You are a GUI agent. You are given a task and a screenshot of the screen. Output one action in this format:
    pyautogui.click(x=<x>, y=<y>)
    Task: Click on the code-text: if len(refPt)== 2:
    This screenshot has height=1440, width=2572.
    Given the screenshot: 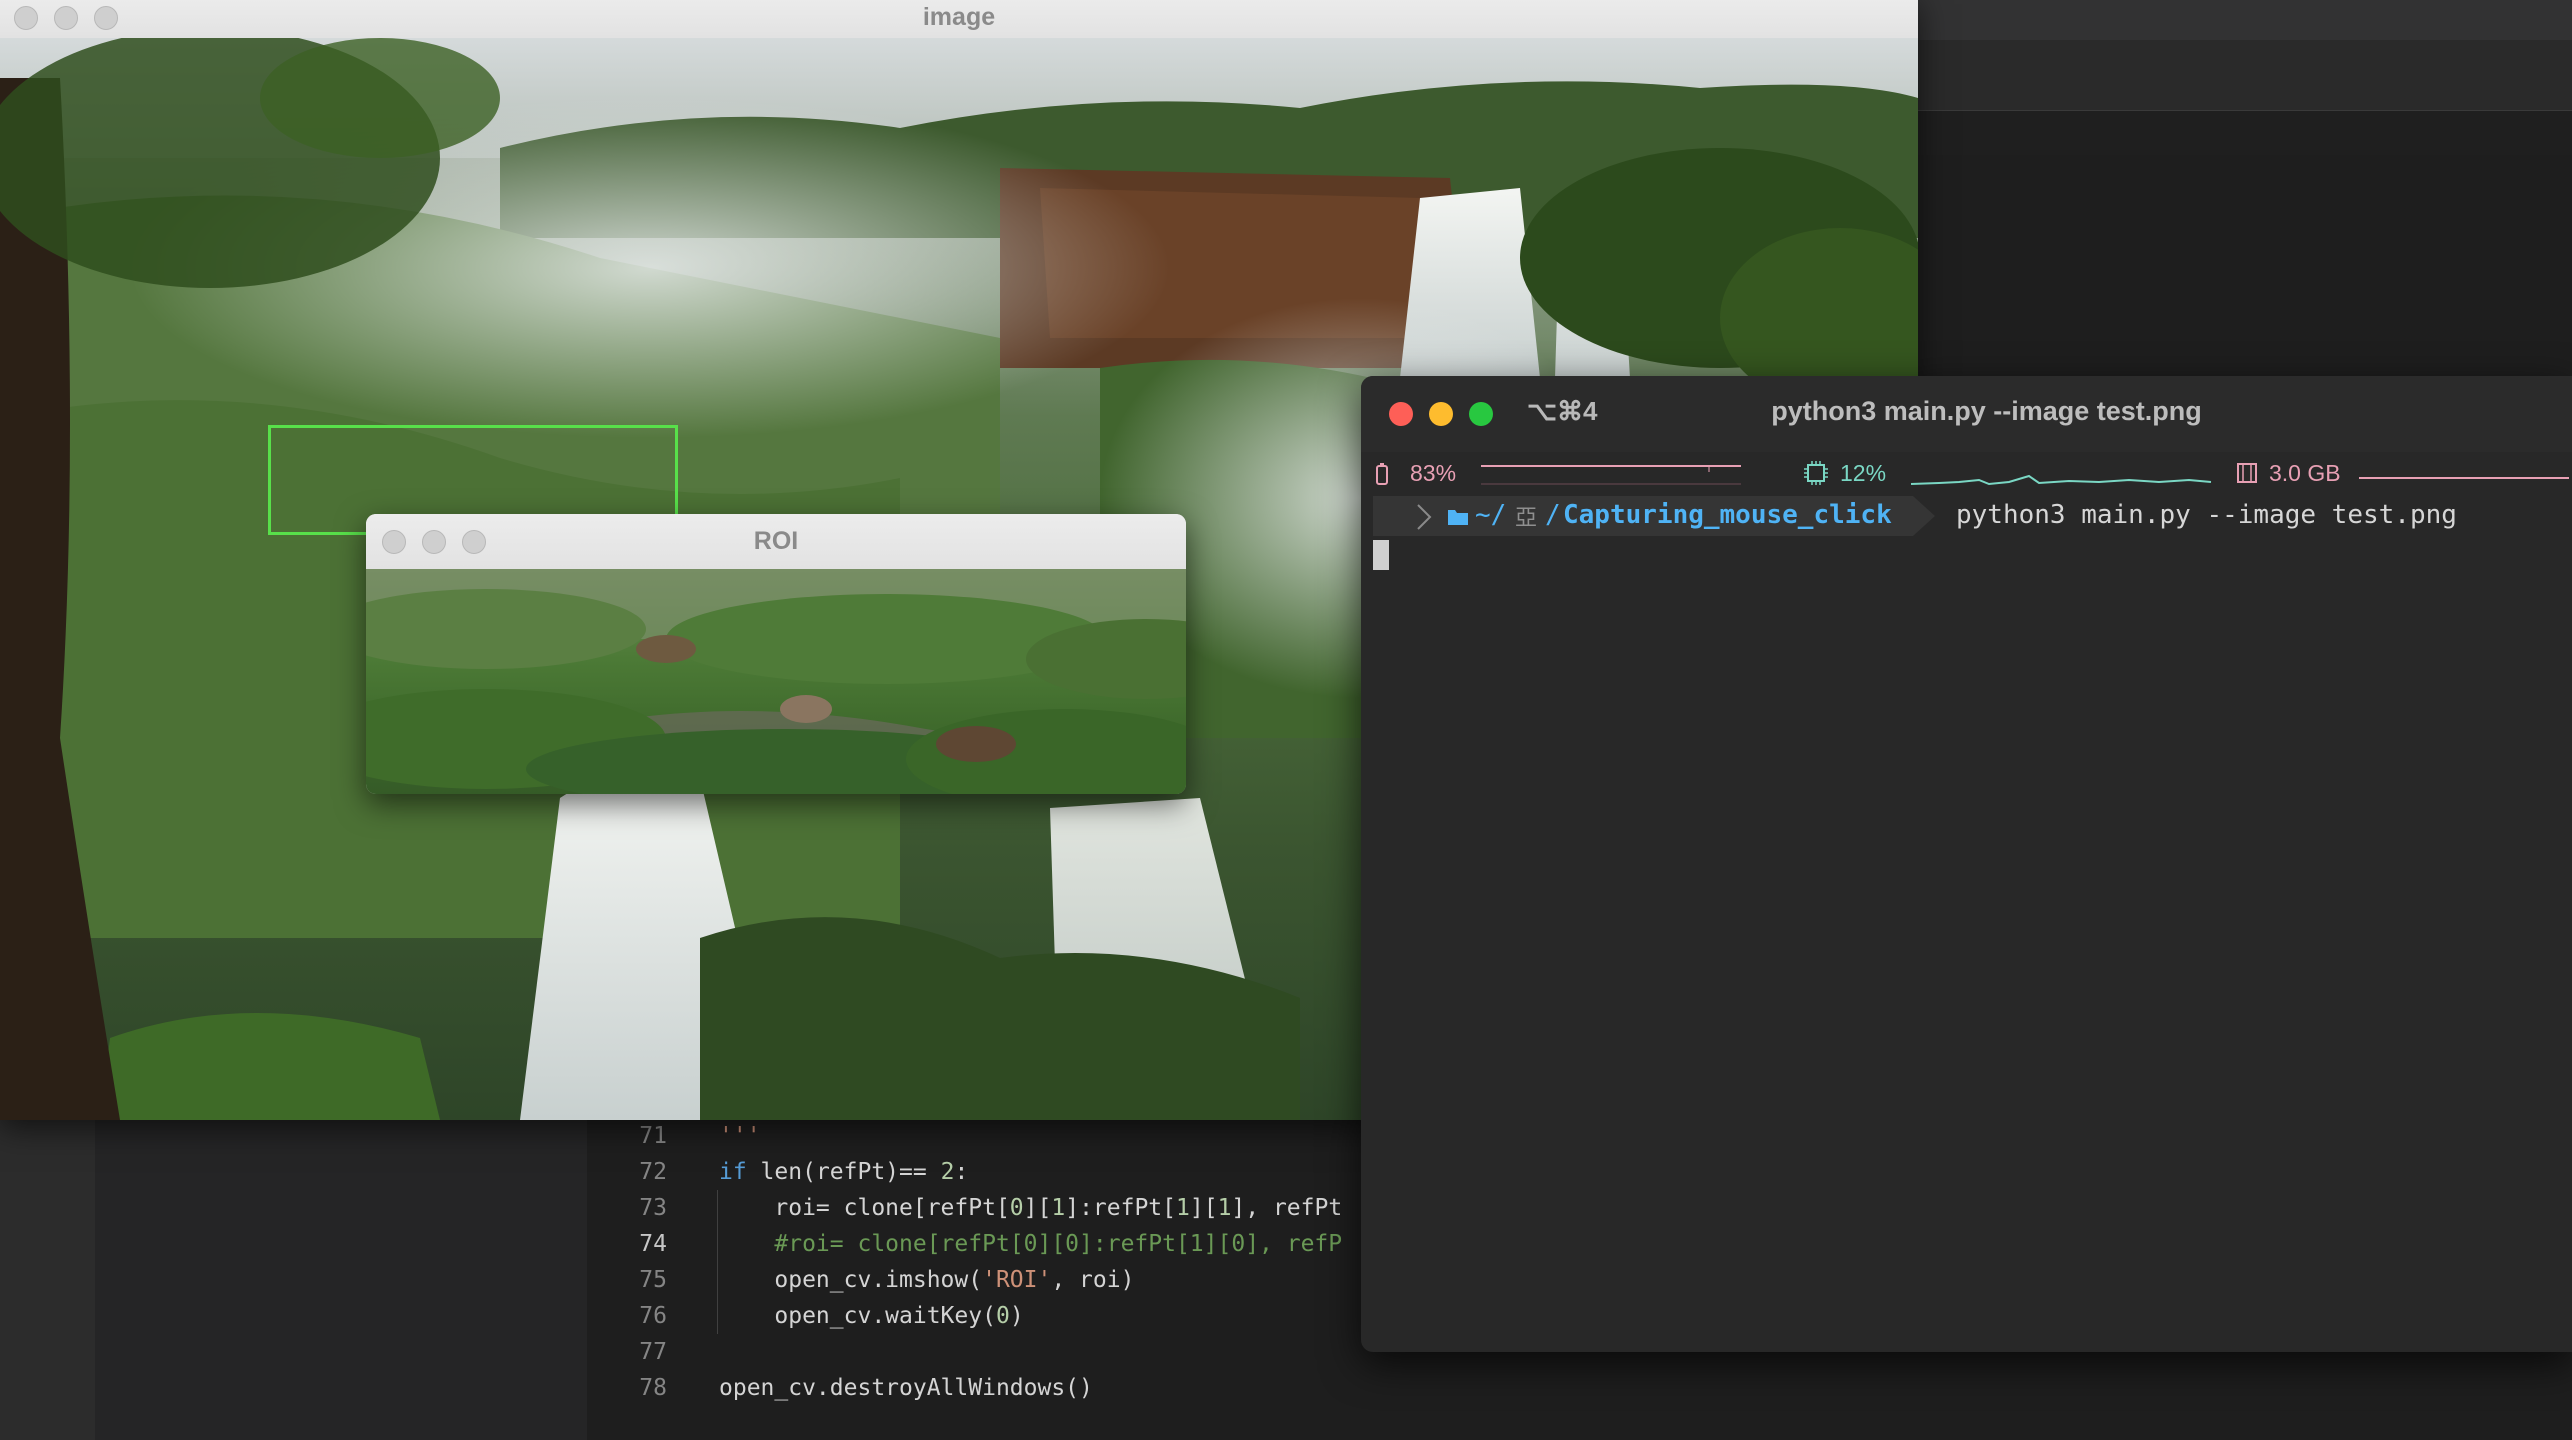 What is the action you would take?
    pyautogui.click(x=843, y=1172)
    